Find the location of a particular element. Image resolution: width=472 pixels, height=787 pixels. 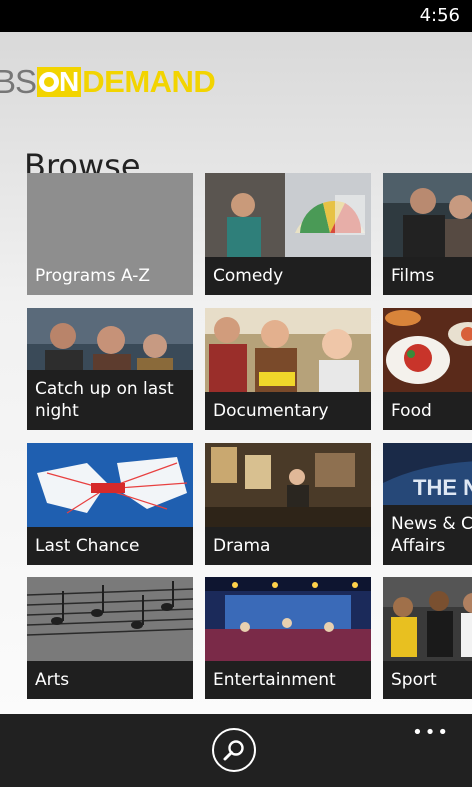

tile-label: News & Current Affairs is located at coordinates (431, 535).